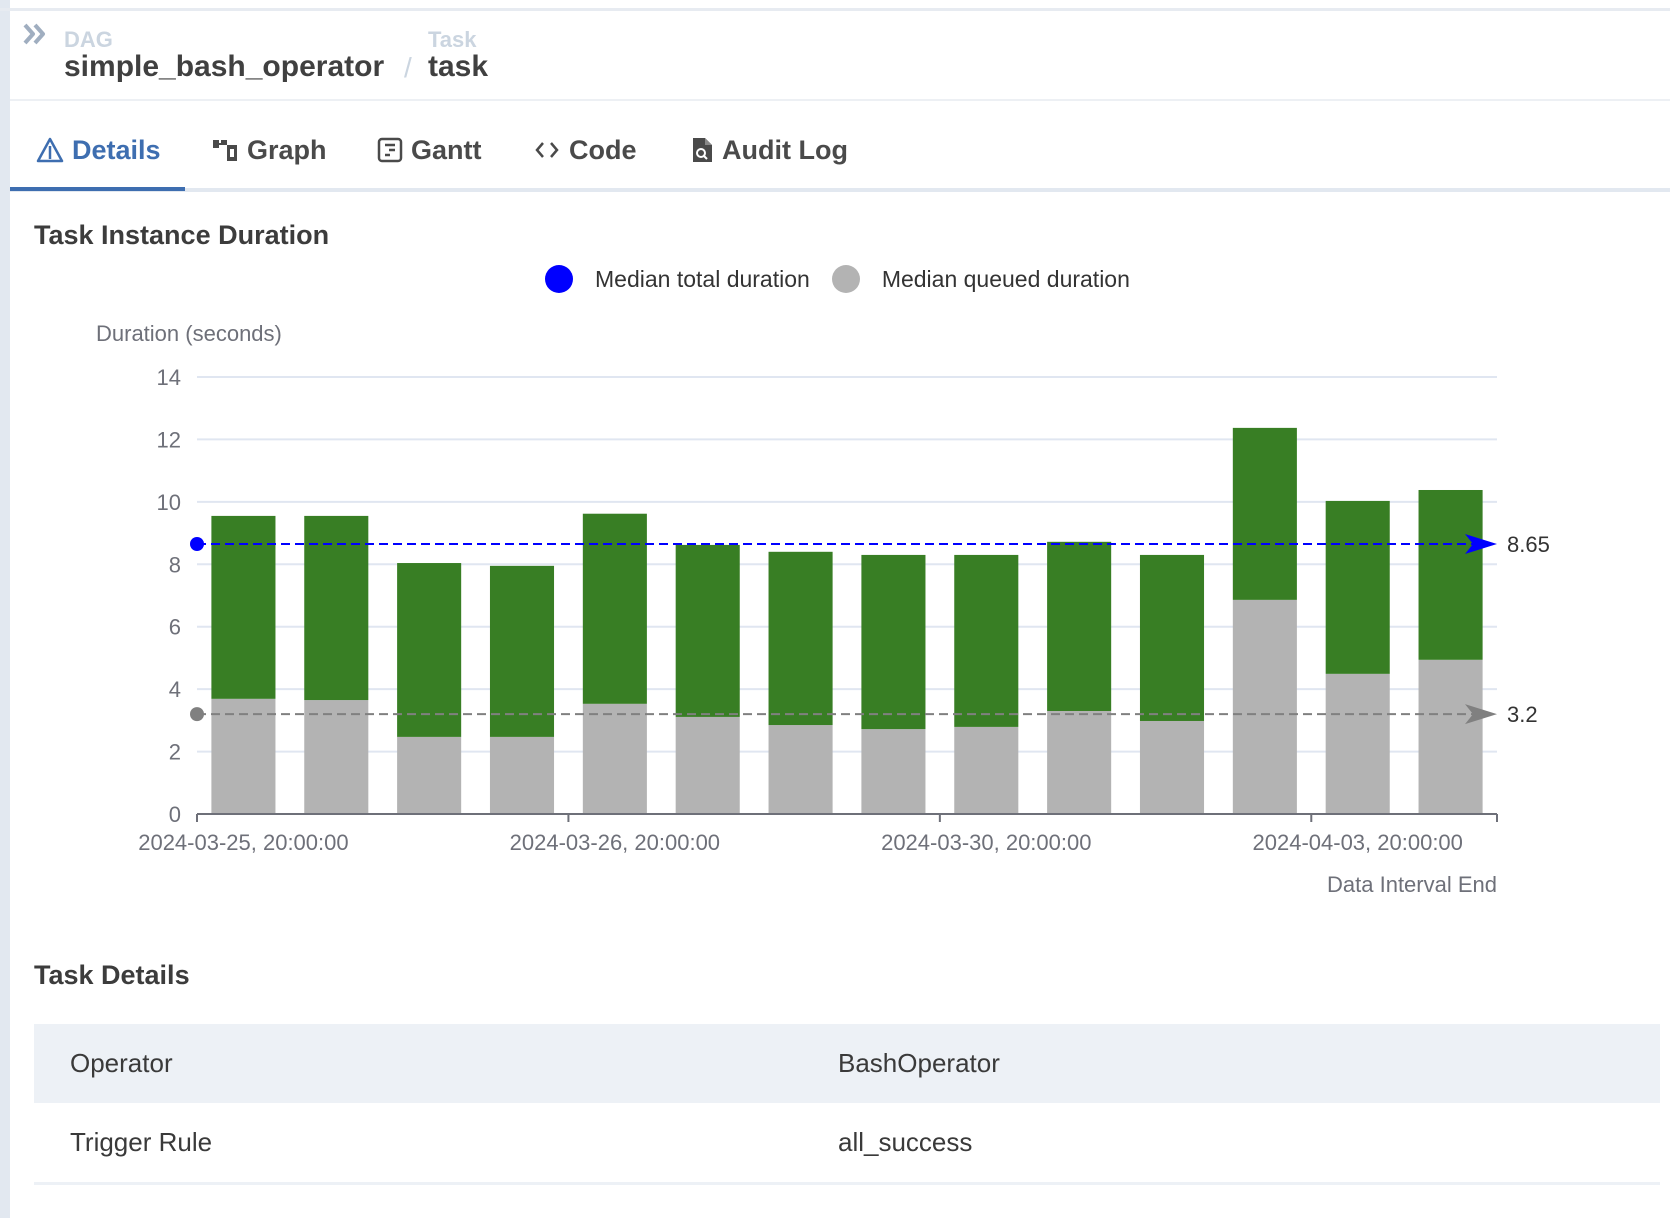 Image resolution: width=1670 pixels, height=1218 pixels. Describe the element at coordinates (559, 279) in the screenshot. I see `legend-dot-blue` at that location.